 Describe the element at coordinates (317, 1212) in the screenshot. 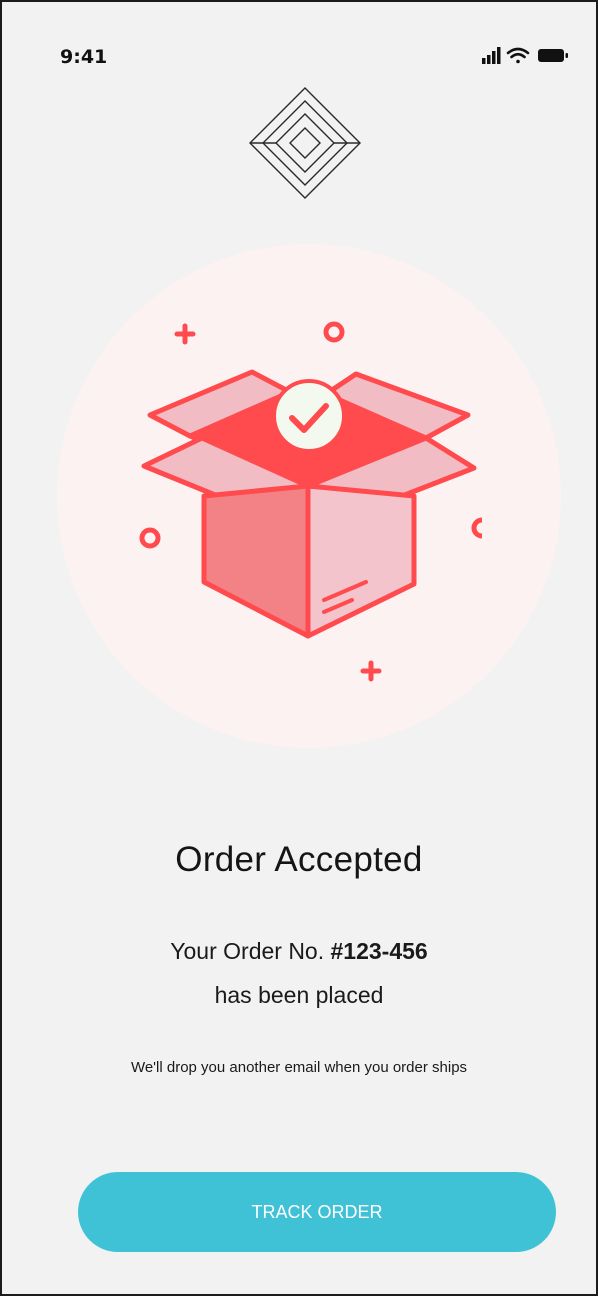

I see `track-order-button: TRACK ORDER` at that location.